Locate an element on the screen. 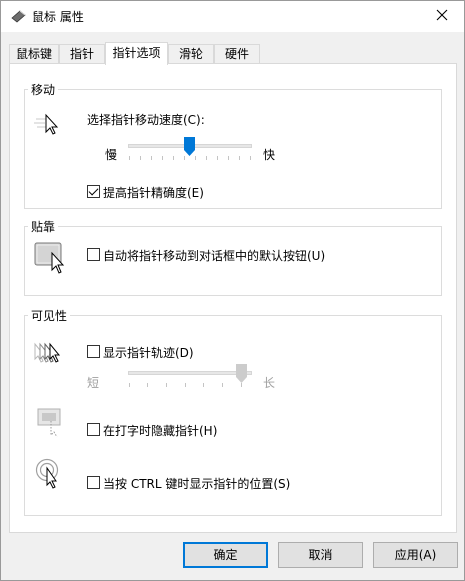 Image resolution: width=465 pixels, height=581 pixels. mouse-icon is located at coordinates (18, 16).